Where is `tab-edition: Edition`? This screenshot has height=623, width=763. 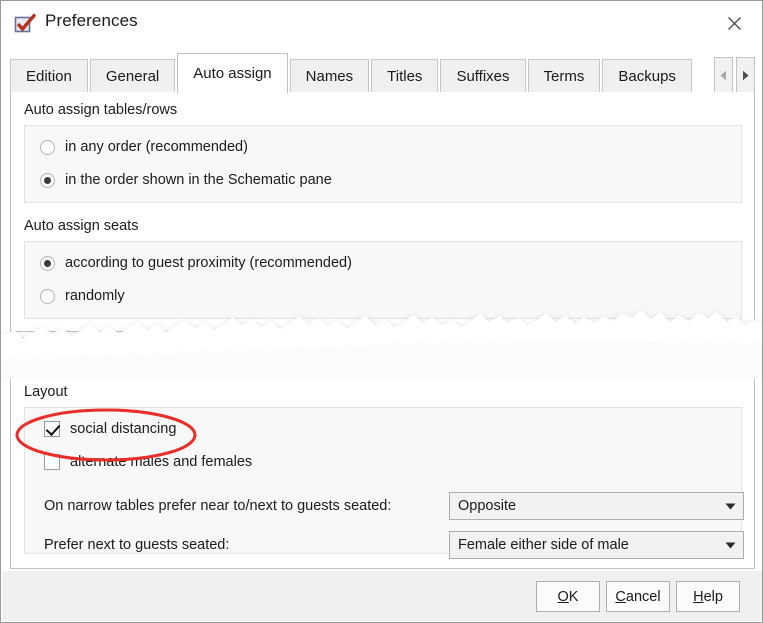 tab-edition: Edition is located at coordinates (49, 76).